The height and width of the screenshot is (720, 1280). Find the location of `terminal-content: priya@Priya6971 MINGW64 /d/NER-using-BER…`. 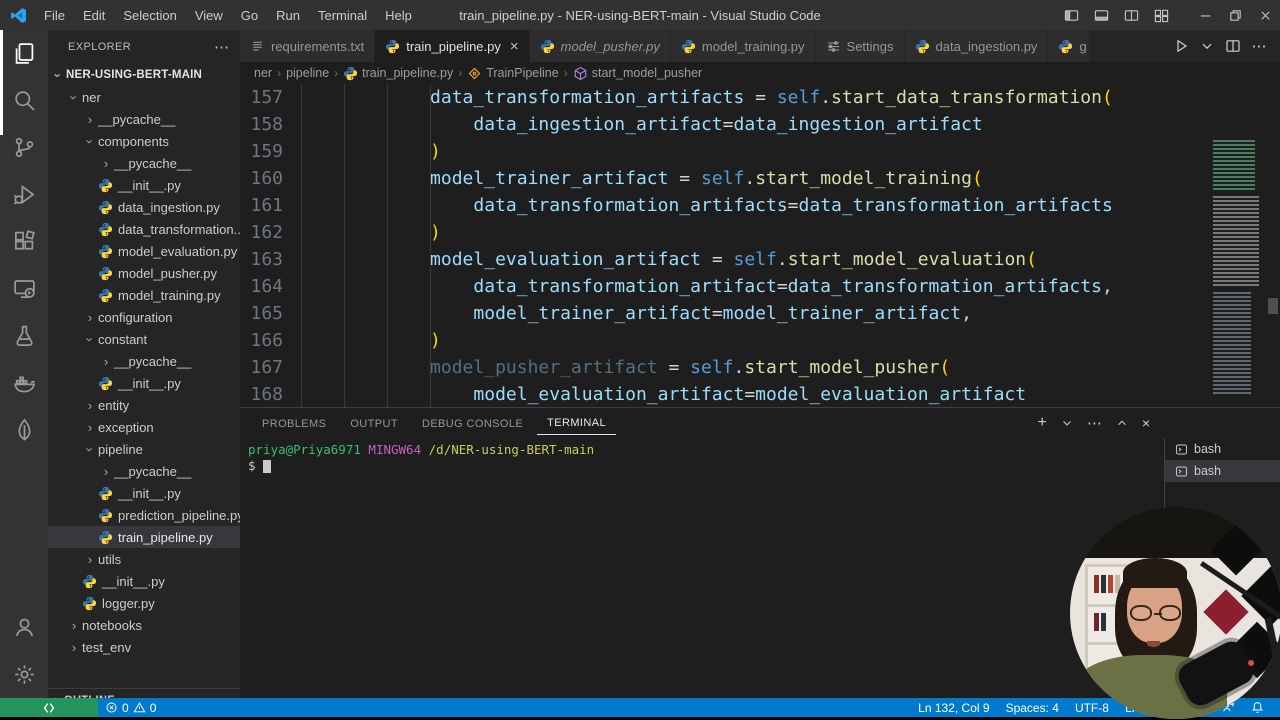

terminal-content: priya@Priya6971 MINGW64 /d/NER-using-BER… is located at coordinates (421, 458).